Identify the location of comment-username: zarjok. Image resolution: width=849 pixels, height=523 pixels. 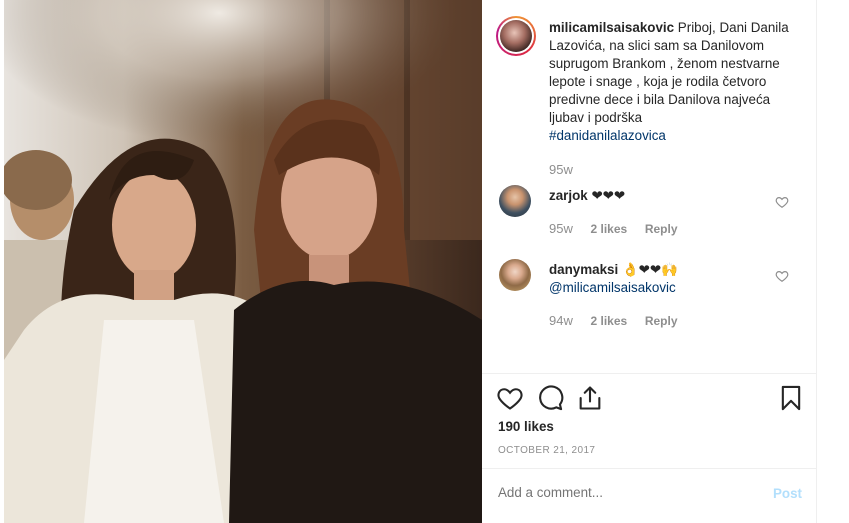
(568, 195).